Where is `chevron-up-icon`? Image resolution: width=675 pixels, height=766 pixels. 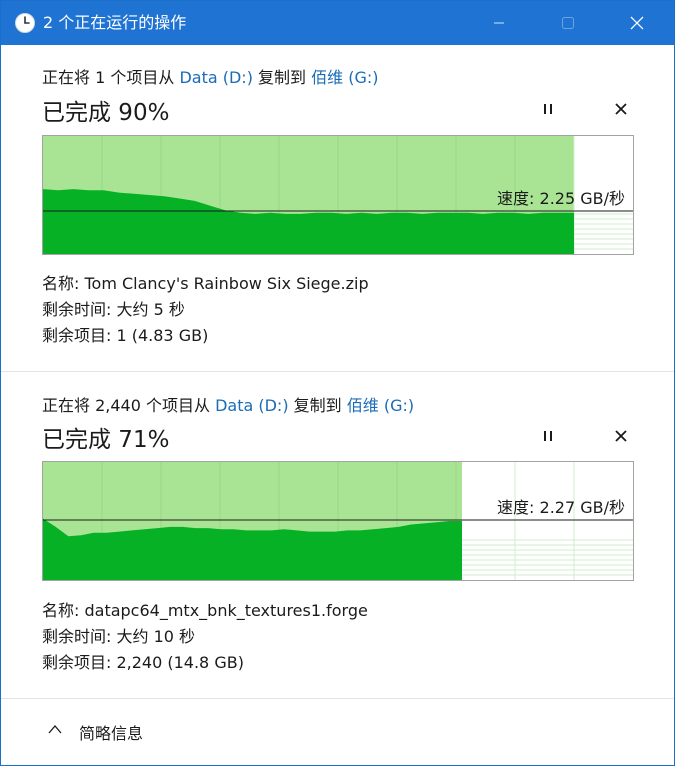 chevron-up-icon is located at coordinates (55, 729).